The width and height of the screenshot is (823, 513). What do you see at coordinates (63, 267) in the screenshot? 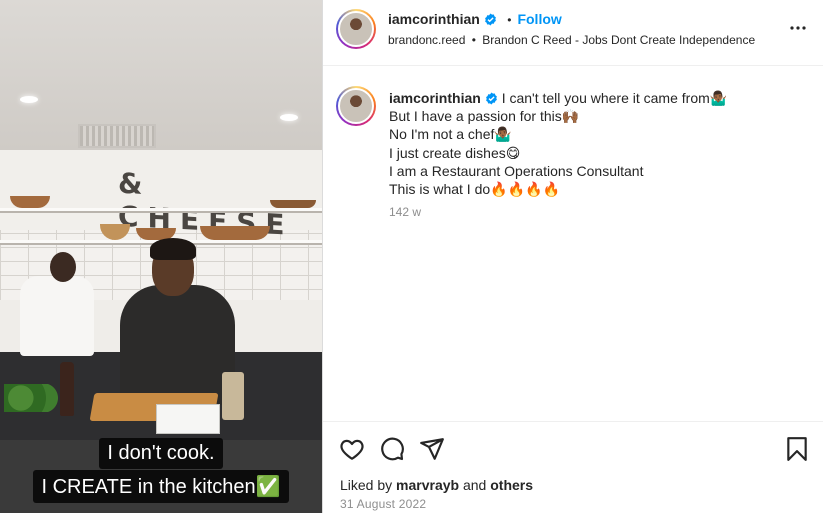
I see `scene-background-head` at bounding box center [63, 267].